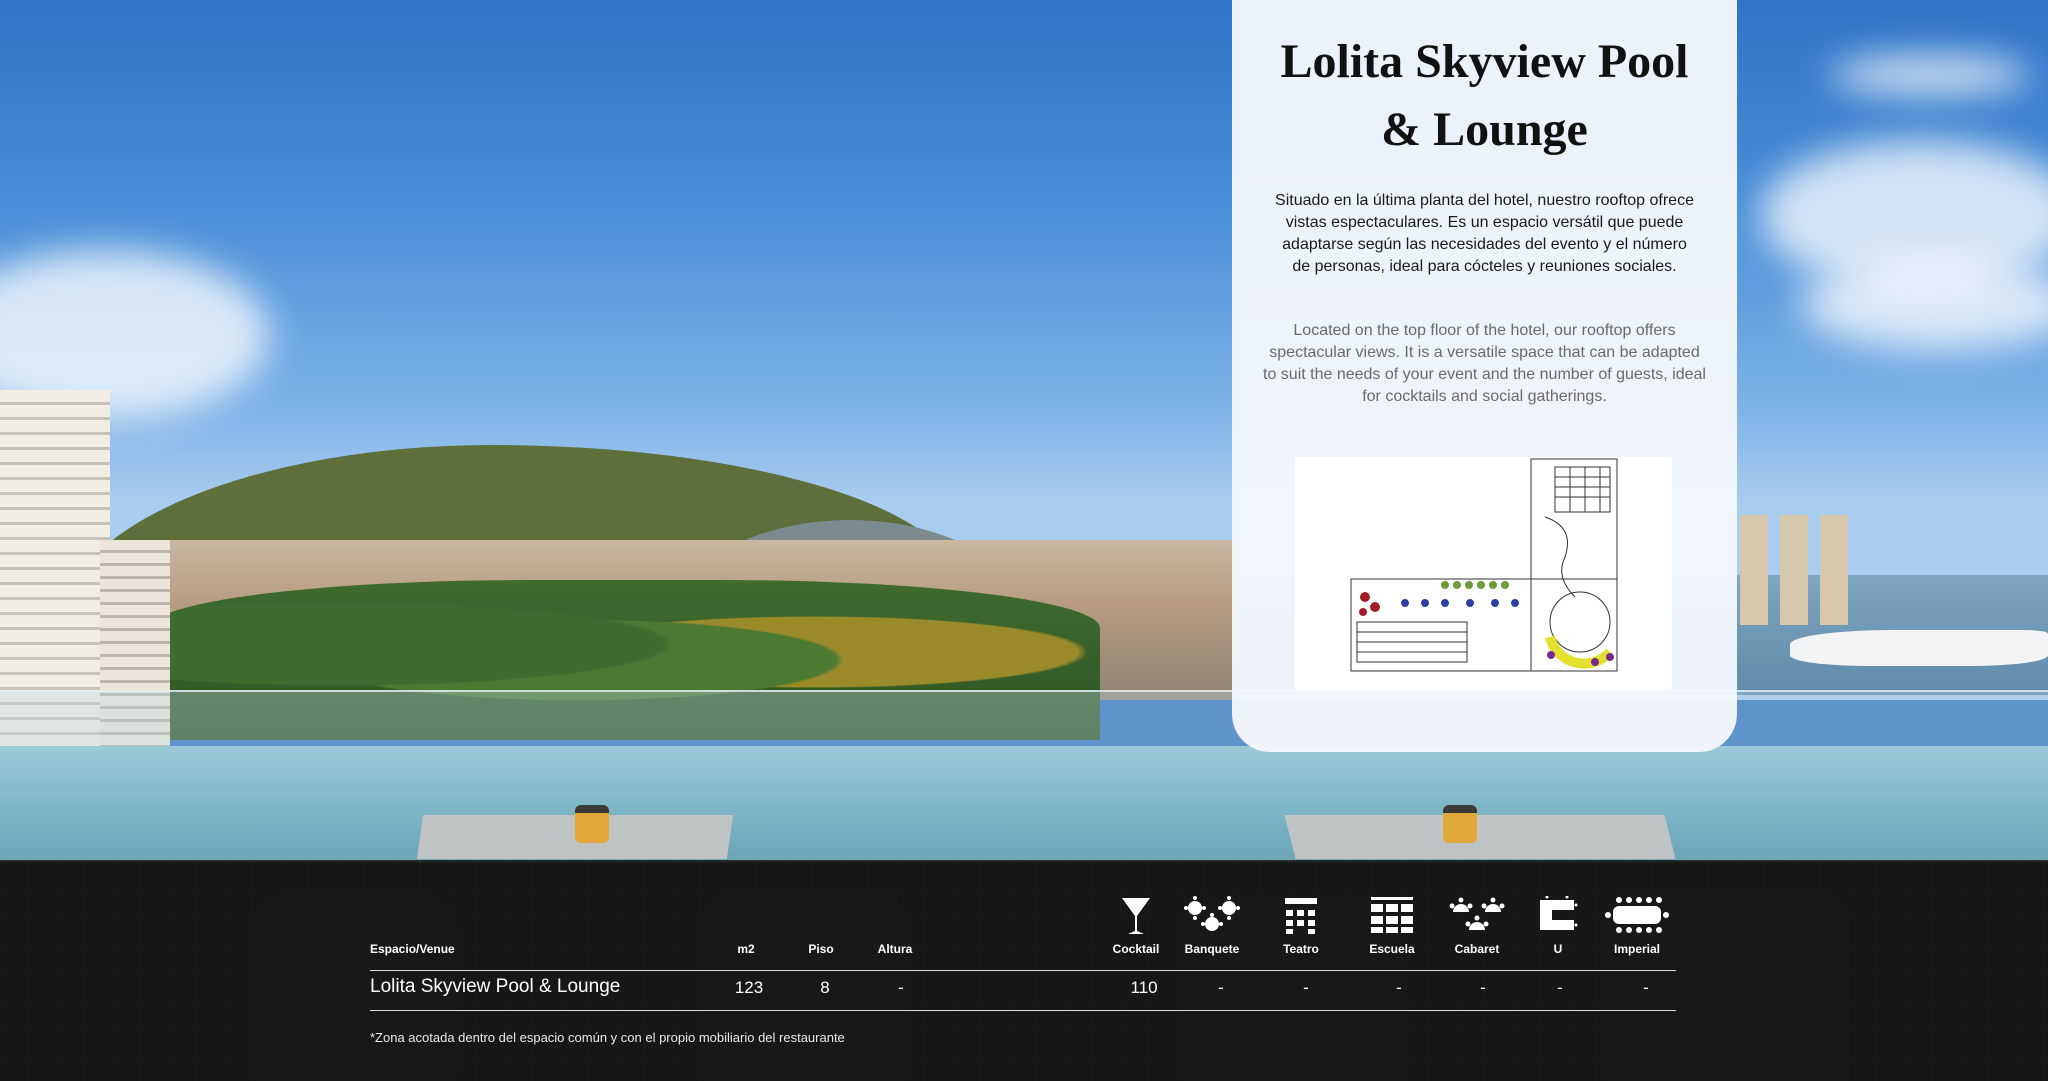 This screenshot has width=2048, height=1081. What do you see at coordinates (749, 987) in the screenshot?
I see `row-m2: 123` at bounding box center [749, 987].